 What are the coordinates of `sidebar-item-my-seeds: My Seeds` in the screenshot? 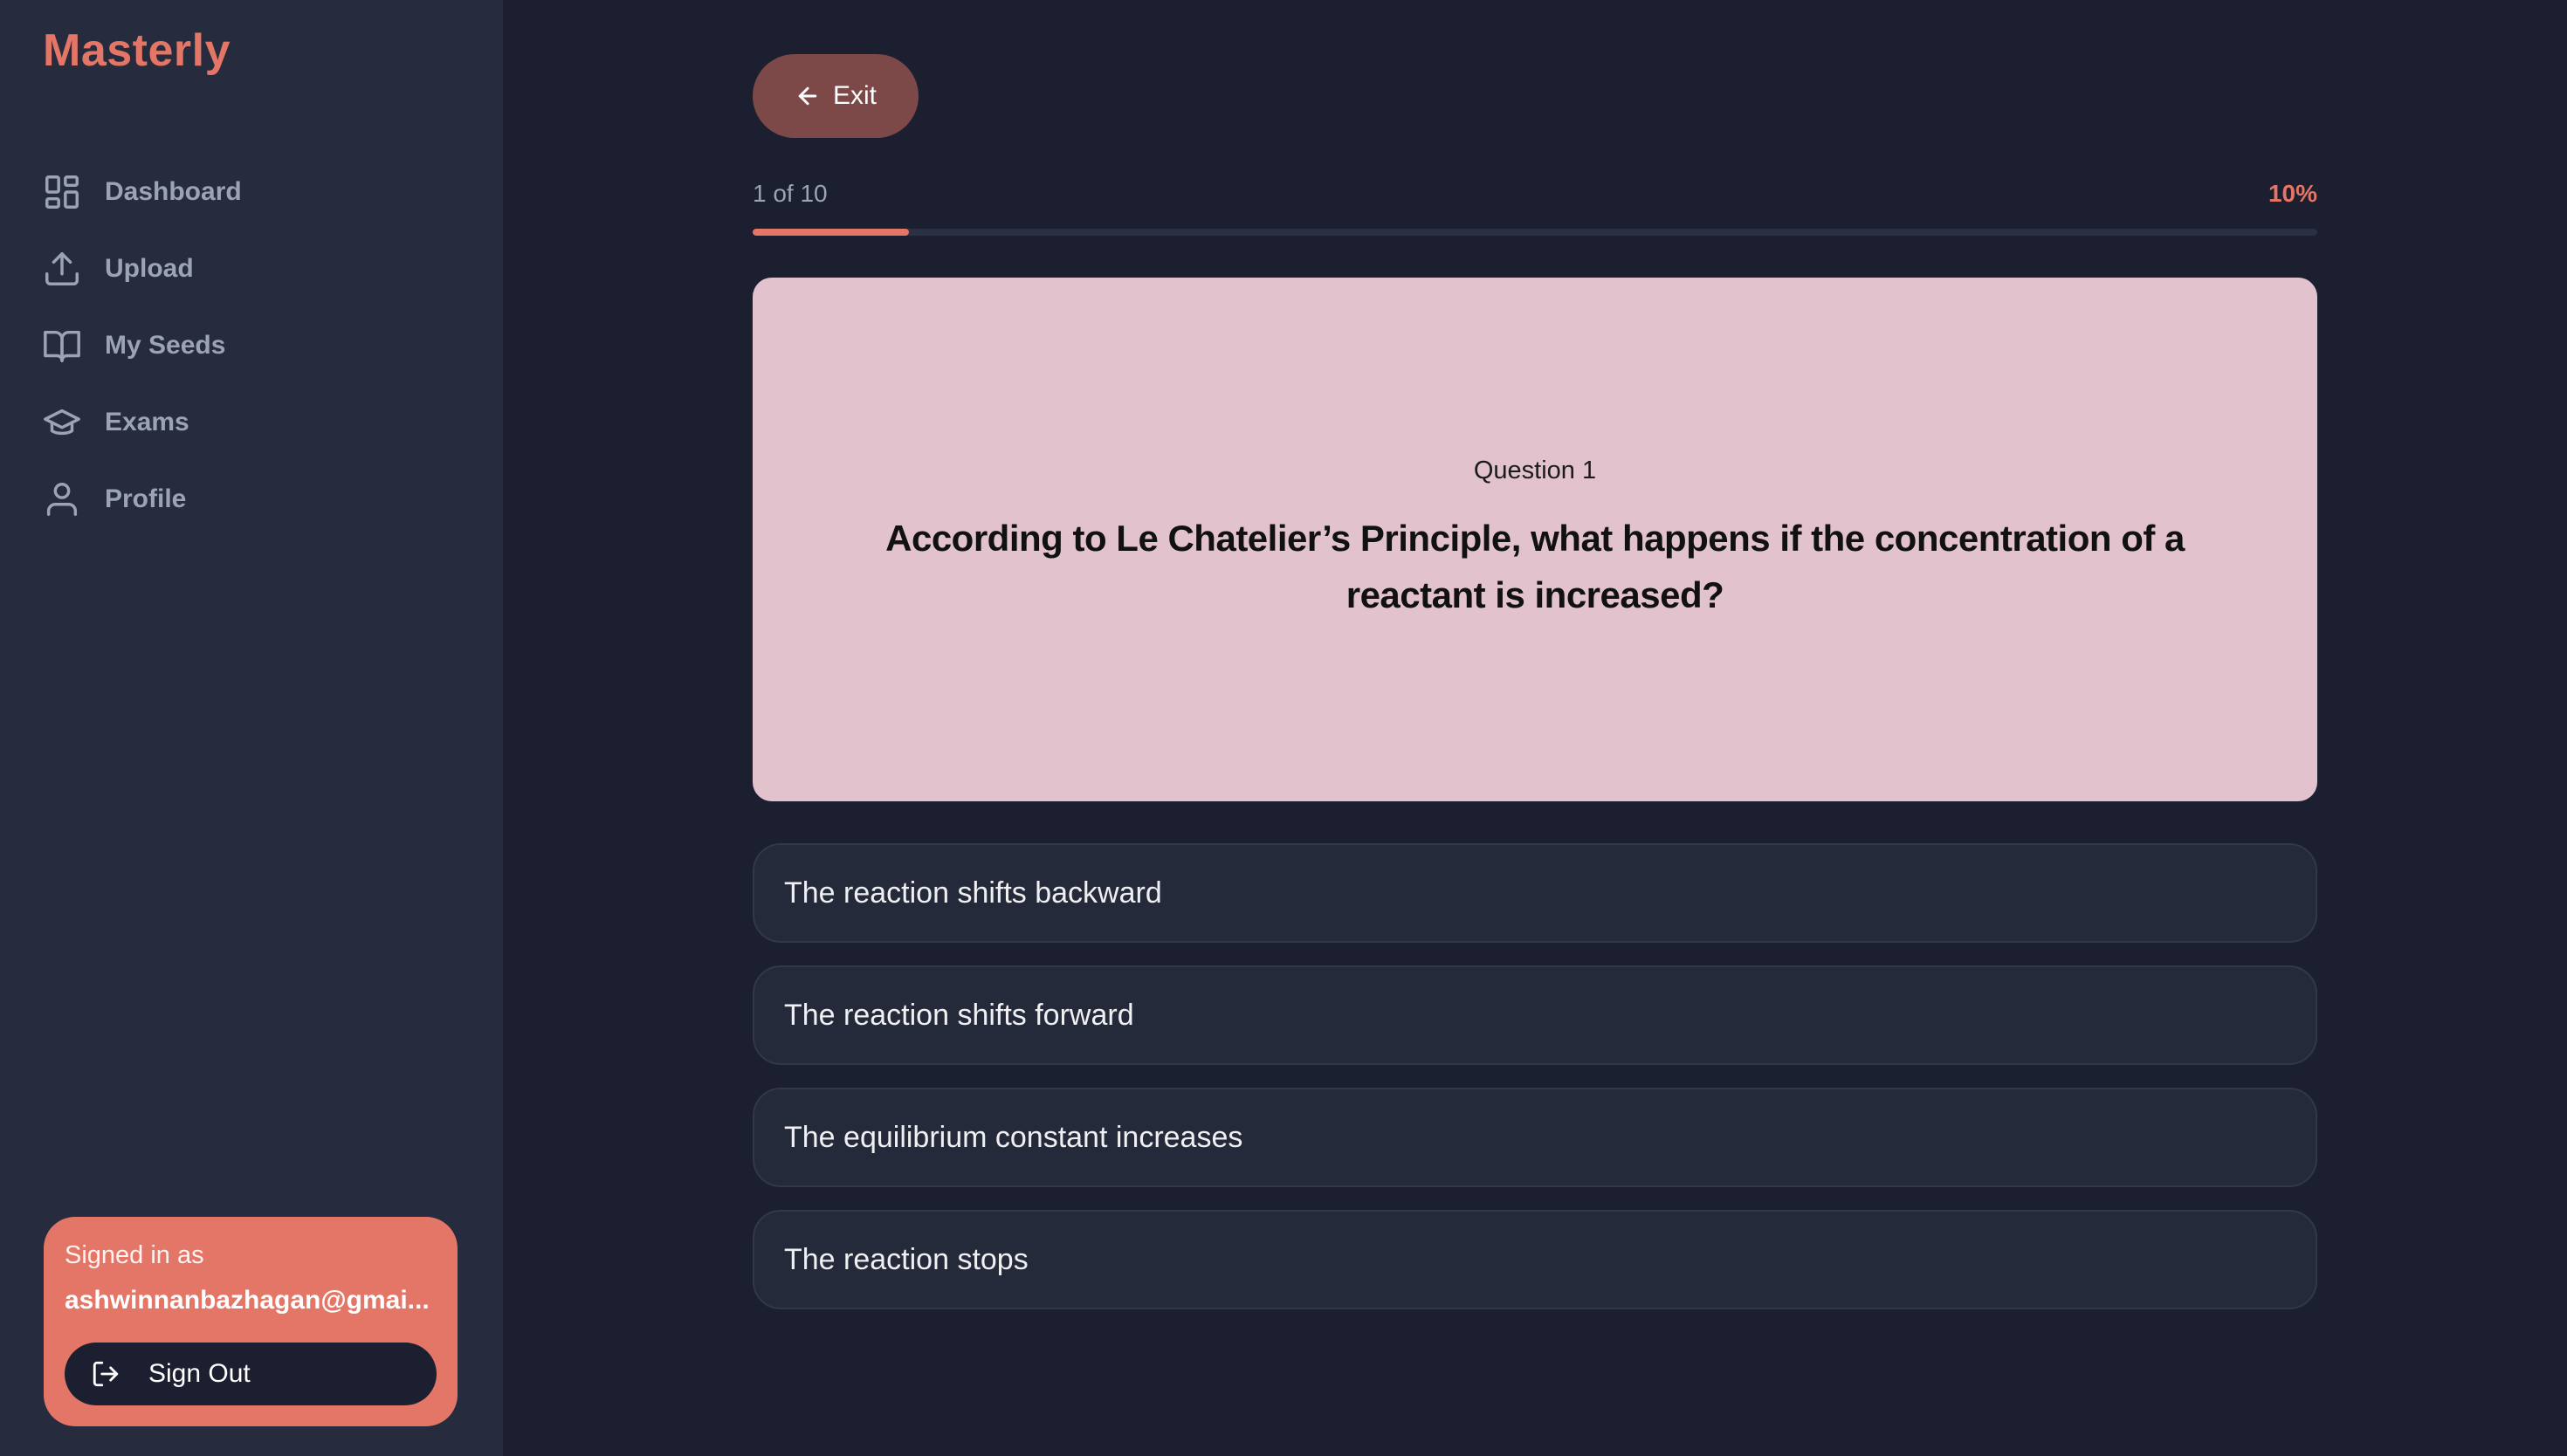 It's located at (260, 345).